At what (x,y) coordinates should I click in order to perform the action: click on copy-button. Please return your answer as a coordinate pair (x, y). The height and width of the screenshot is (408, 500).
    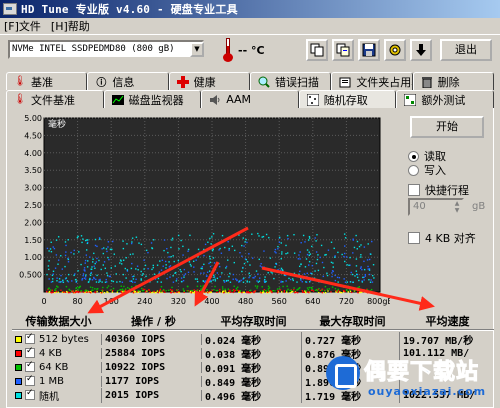
    Looking at the image, I should click on (317, 50).